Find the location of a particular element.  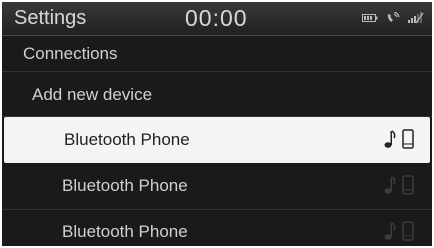

status-icons is located at coordinates (393, 18).